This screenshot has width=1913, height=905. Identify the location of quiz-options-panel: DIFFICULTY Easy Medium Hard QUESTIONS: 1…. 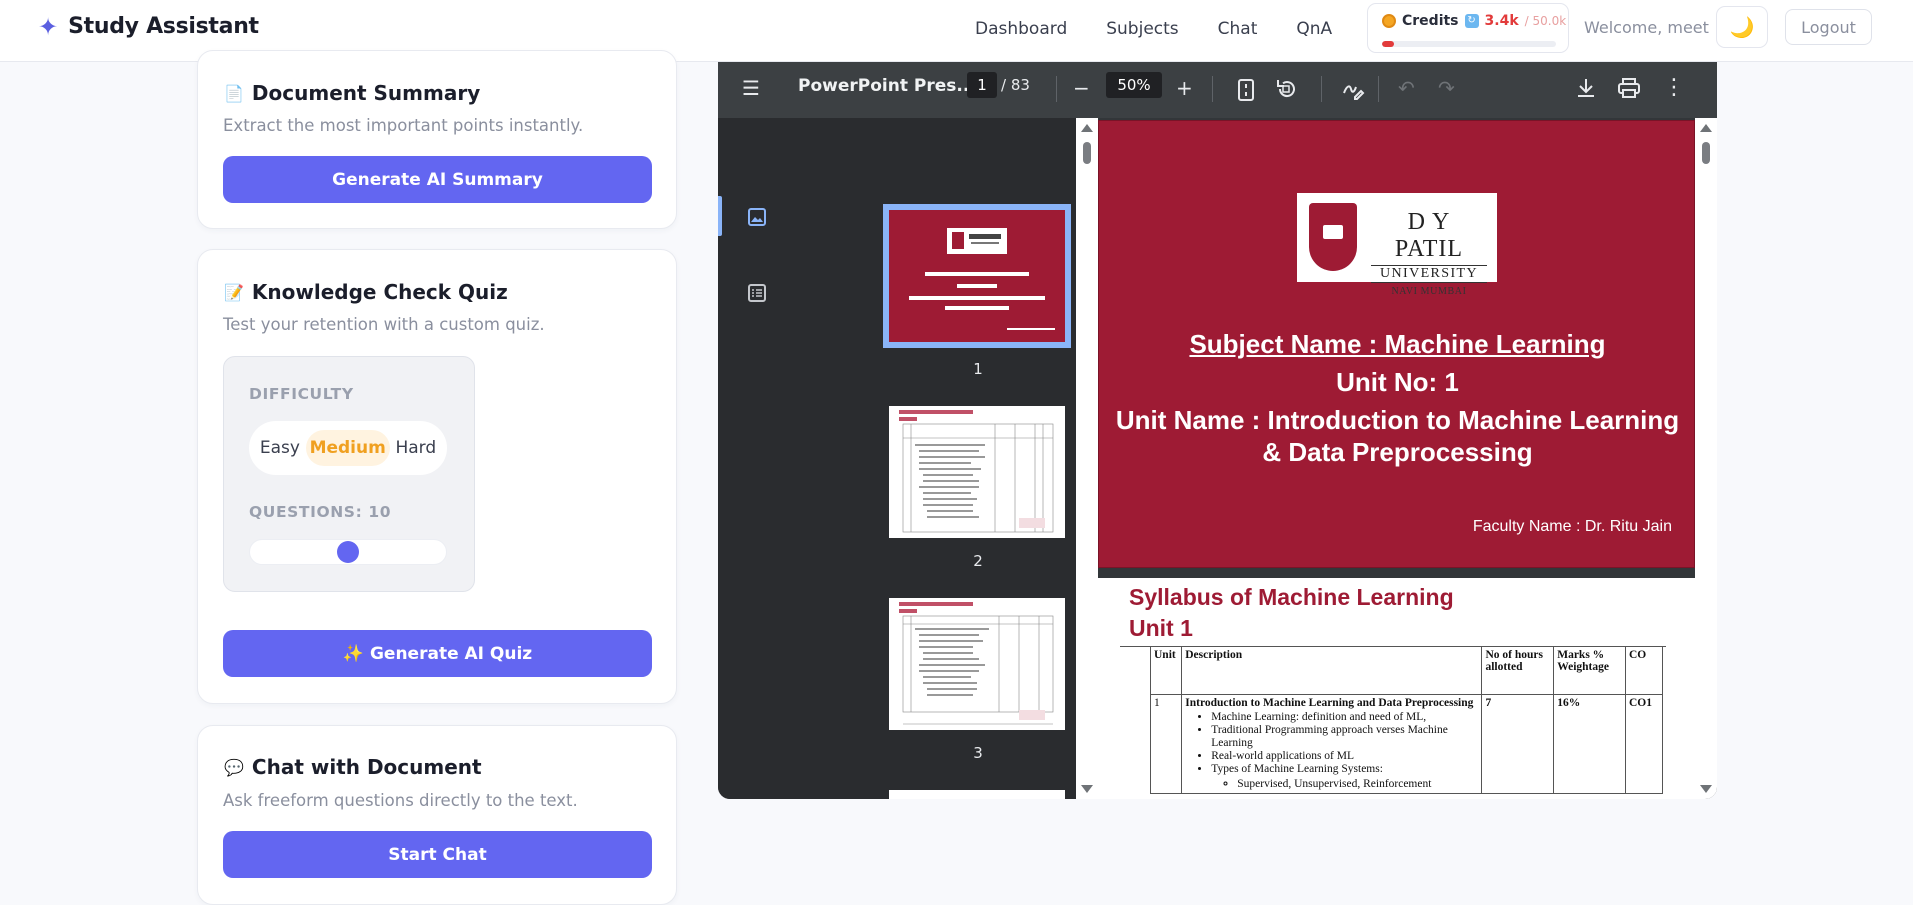
(349, 474).